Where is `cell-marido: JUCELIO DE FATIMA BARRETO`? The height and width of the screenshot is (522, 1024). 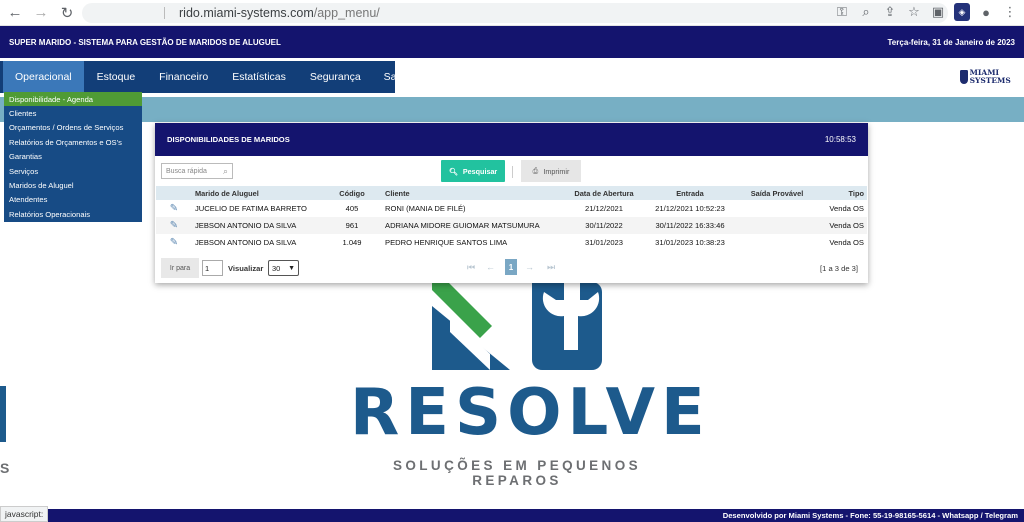 cell-marido: JUCELIO DE FATIMA BARRETO is located at coordinates (257, 208).